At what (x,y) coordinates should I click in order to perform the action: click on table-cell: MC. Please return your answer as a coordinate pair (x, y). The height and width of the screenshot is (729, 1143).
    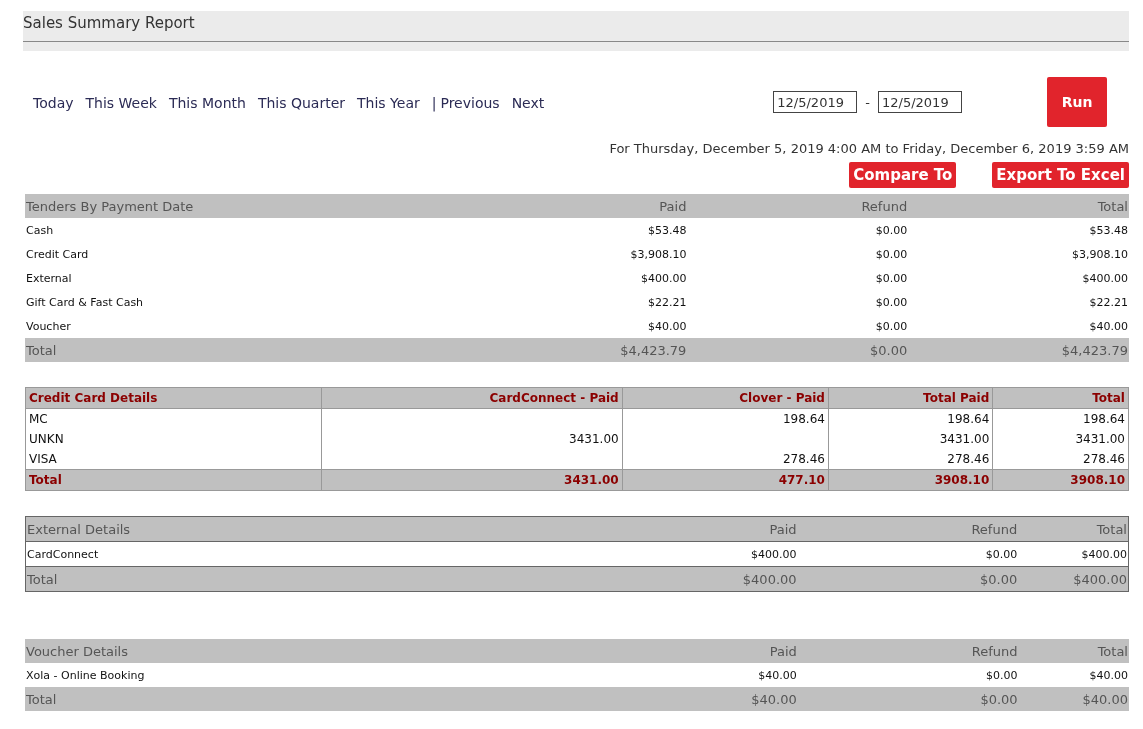
    Looking at the image, I should click on (173, 418).